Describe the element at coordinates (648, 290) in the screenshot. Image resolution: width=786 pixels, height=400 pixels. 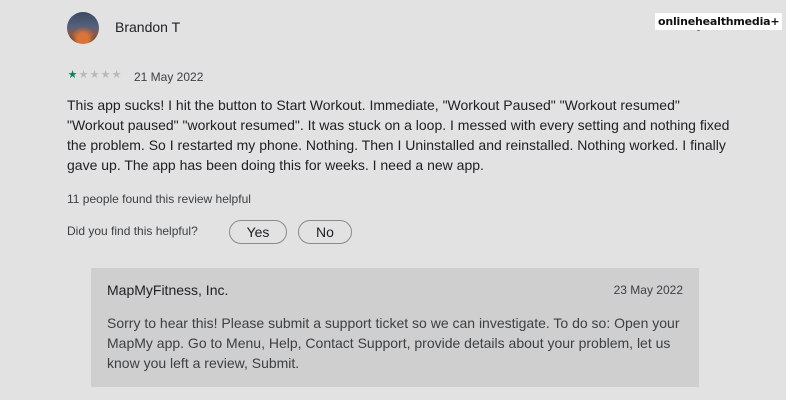
I see `reply-date: 23 May 2022` at that location.